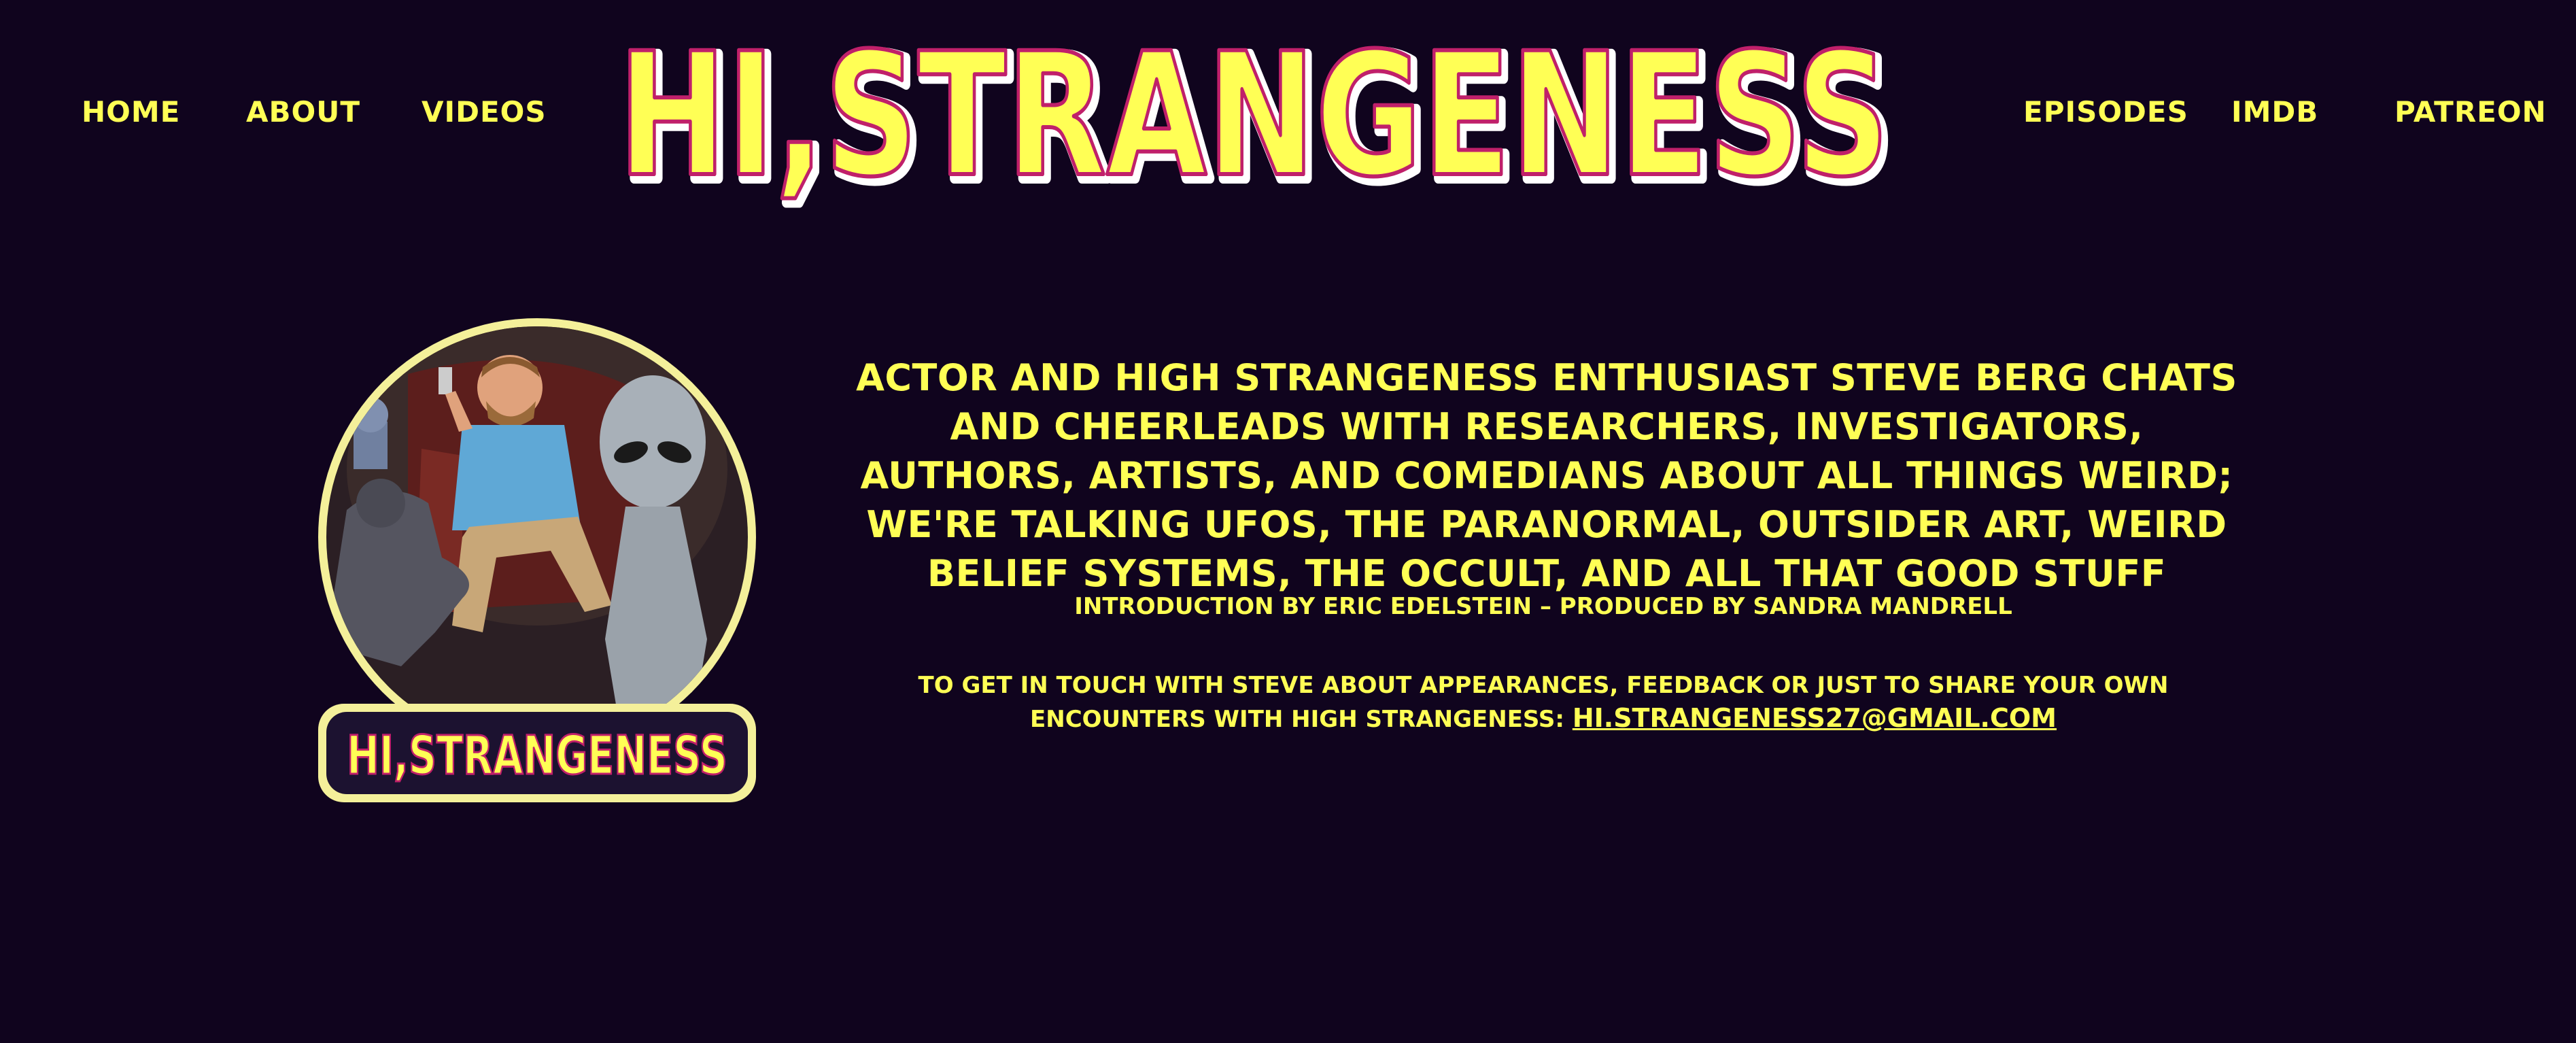 The image size is (2576, 1043). What do you see at coordinates (2105, 112) in the screenshot?
I see `nav-episodes: EPISODES` at bounding box center [2105, 112].